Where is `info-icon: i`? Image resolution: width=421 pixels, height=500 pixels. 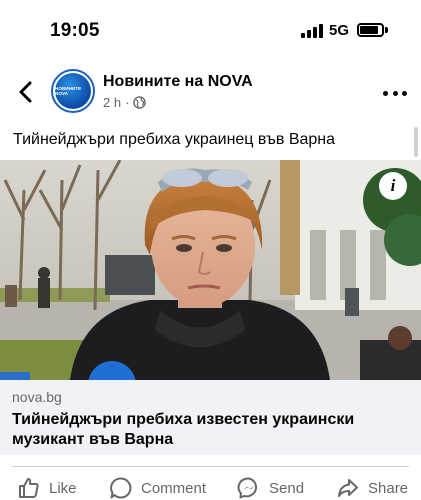
info-icon: i is located at coordinates (393, 186).